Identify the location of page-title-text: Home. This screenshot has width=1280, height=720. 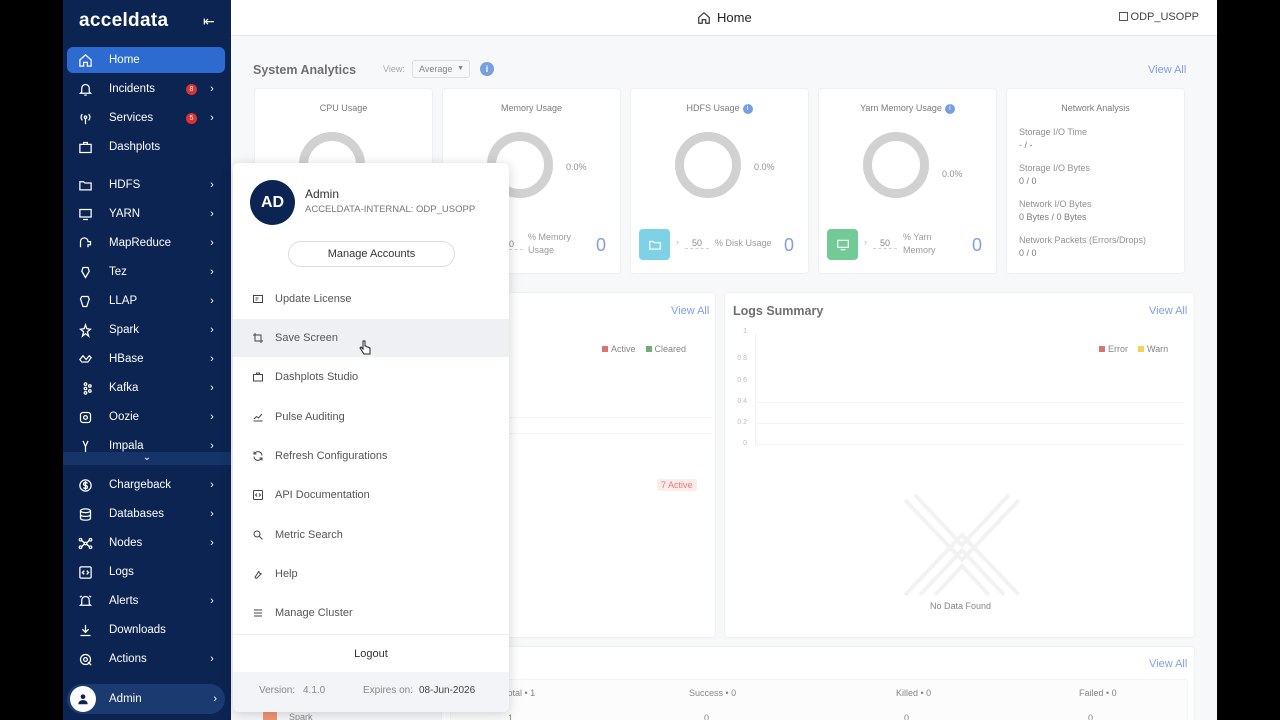
(734, 17).